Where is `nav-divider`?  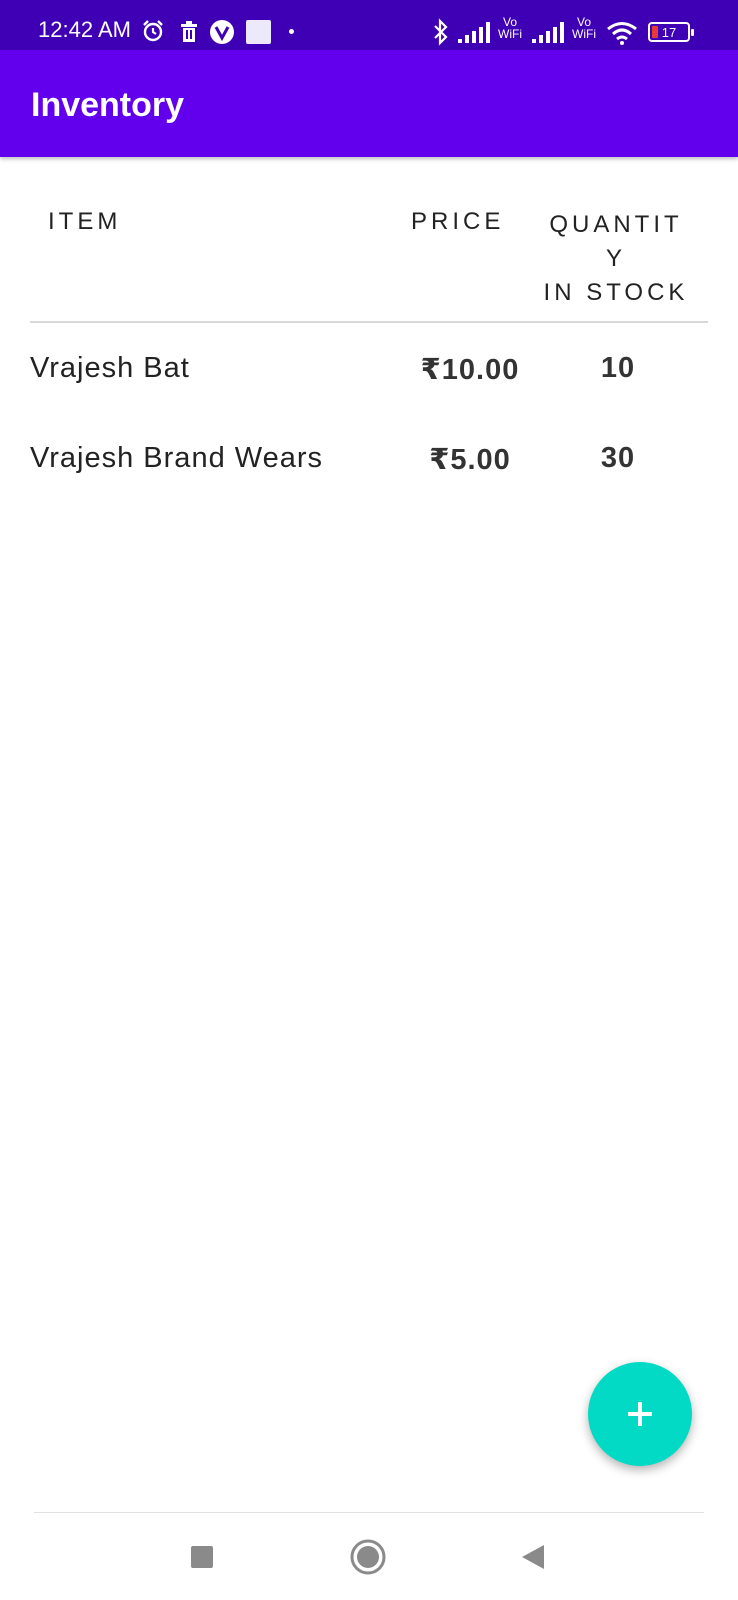 nav-divider is located at coordinates (369, 1512).